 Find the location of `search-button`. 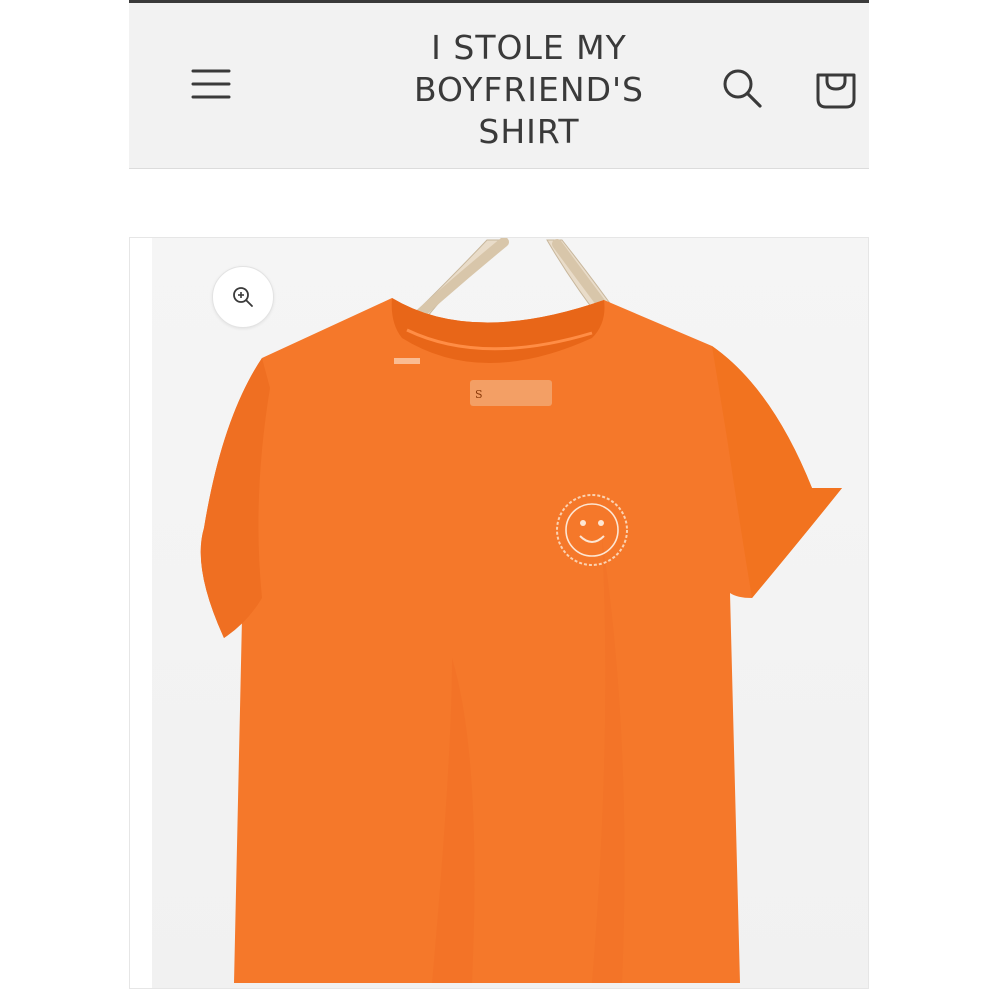

search-button is located at coordinates (742, 88).